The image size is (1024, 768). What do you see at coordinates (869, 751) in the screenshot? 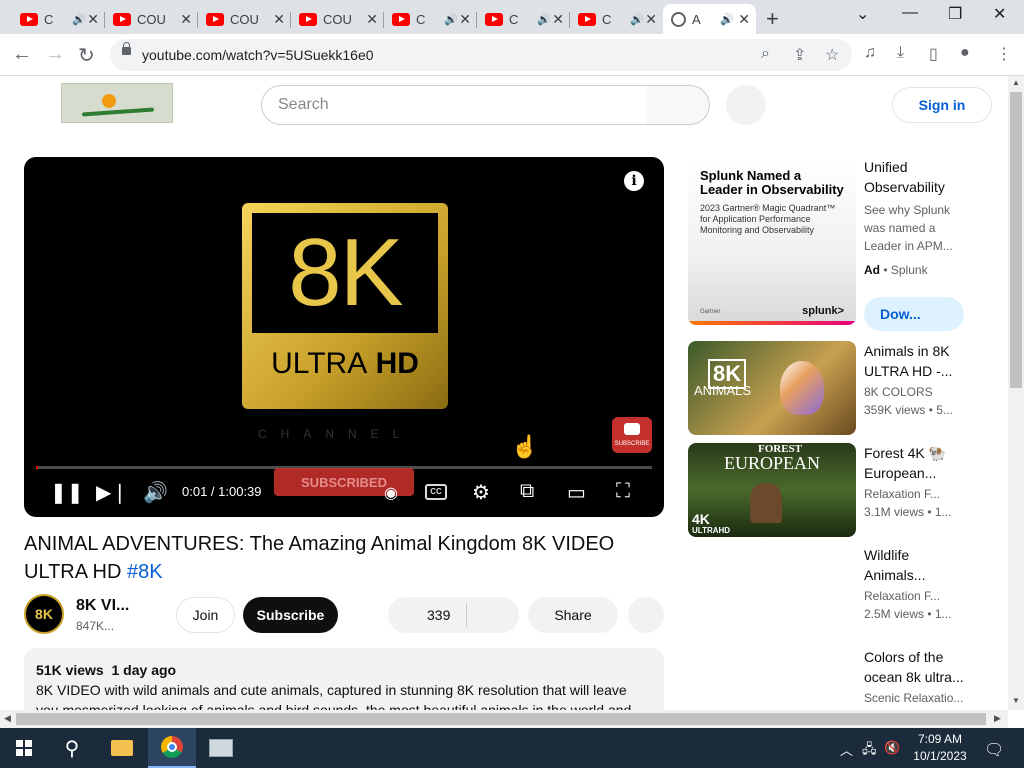
I see `network-icon: 🖧` at bounding box center [869, 751].